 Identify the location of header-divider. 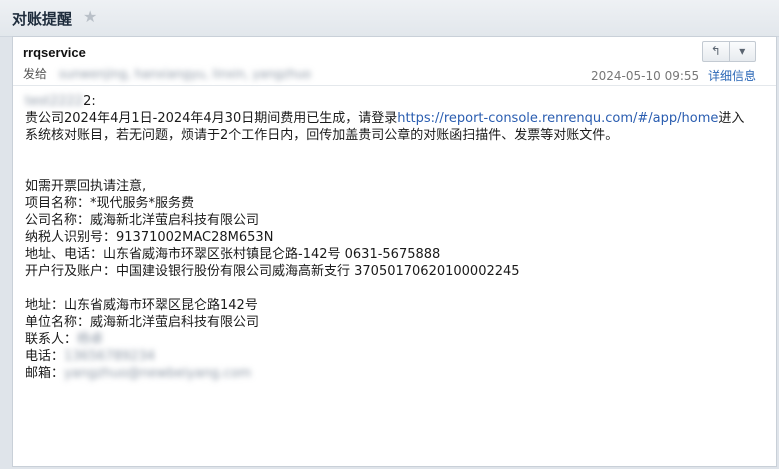
(394, 85).